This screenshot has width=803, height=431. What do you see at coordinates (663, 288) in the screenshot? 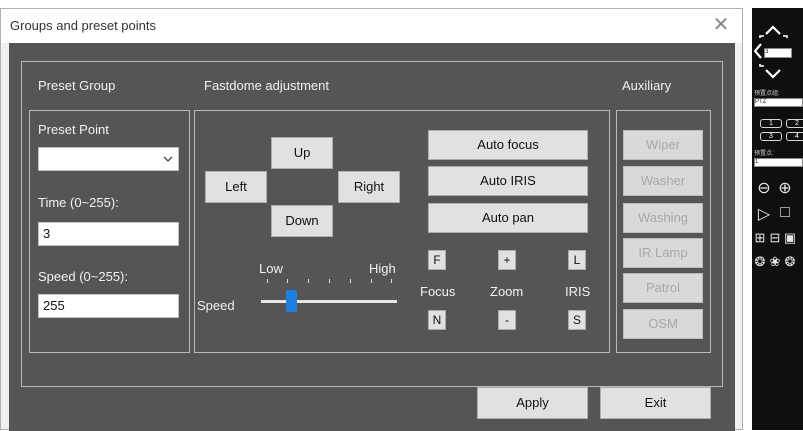
I see `patrol-button: Patrol` at bounding box center [663, 288].